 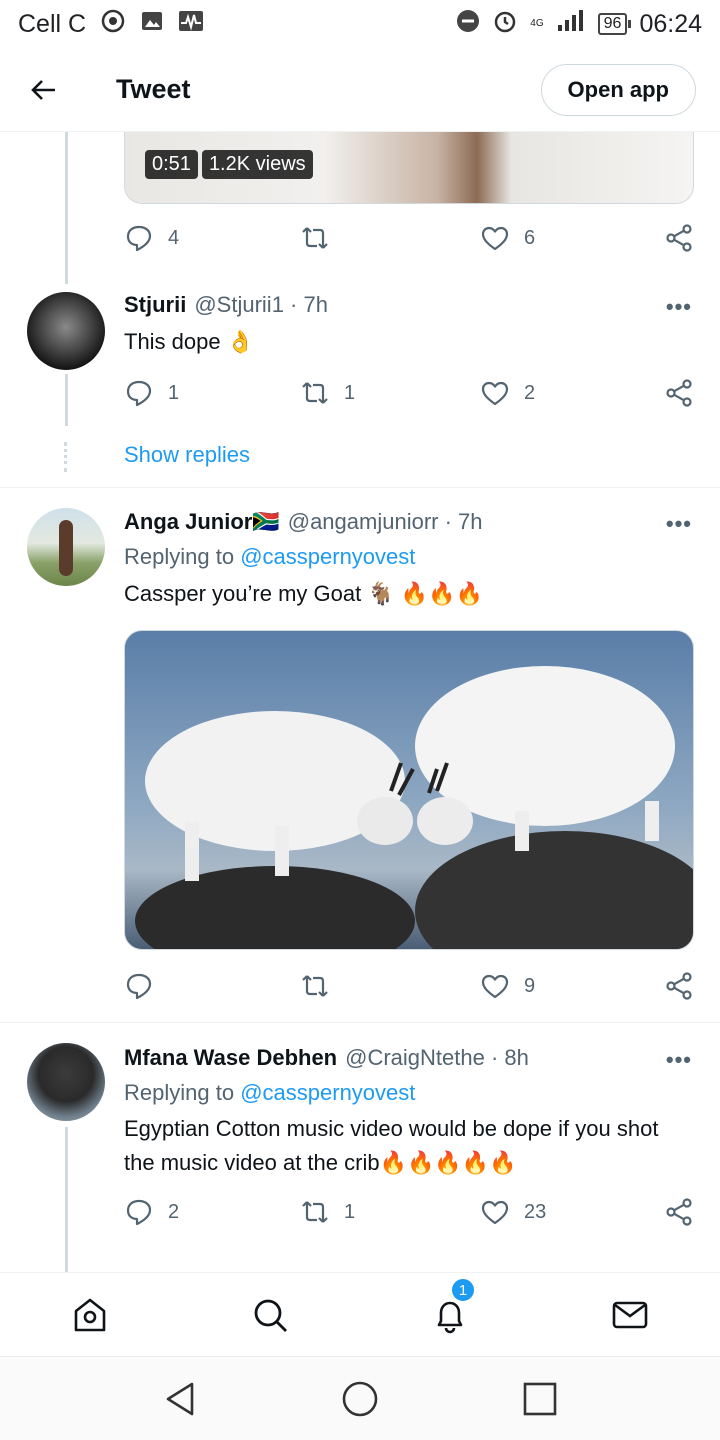 I want to click on tweet-header: Anga Junior🇿🇦 @angamjuniorr · 7h, so click(x=303, y=522).